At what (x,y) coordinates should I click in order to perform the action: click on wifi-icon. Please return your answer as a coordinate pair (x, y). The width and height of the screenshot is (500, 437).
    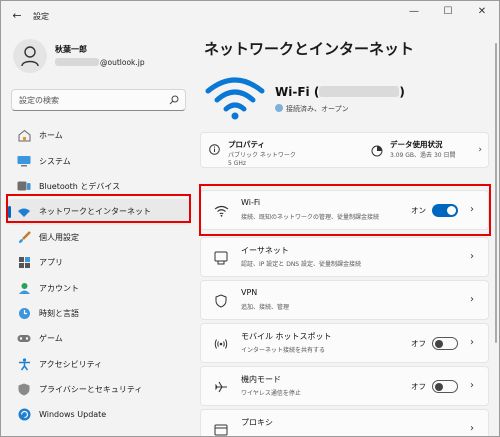
    Looking at the image, I should click on (235, 98).